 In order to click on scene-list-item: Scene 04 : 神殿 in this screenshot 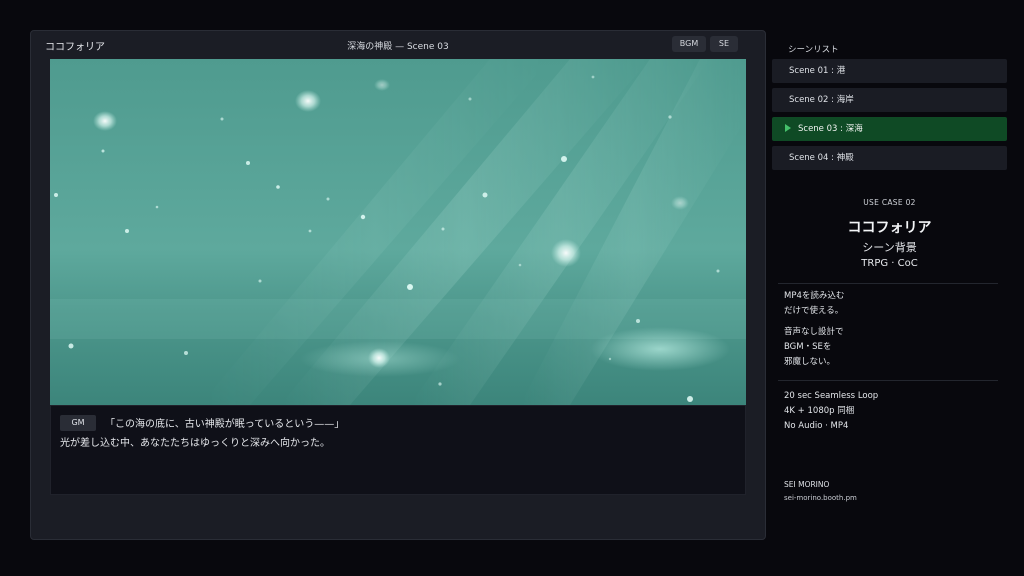, I will do `click(889, 158)`.